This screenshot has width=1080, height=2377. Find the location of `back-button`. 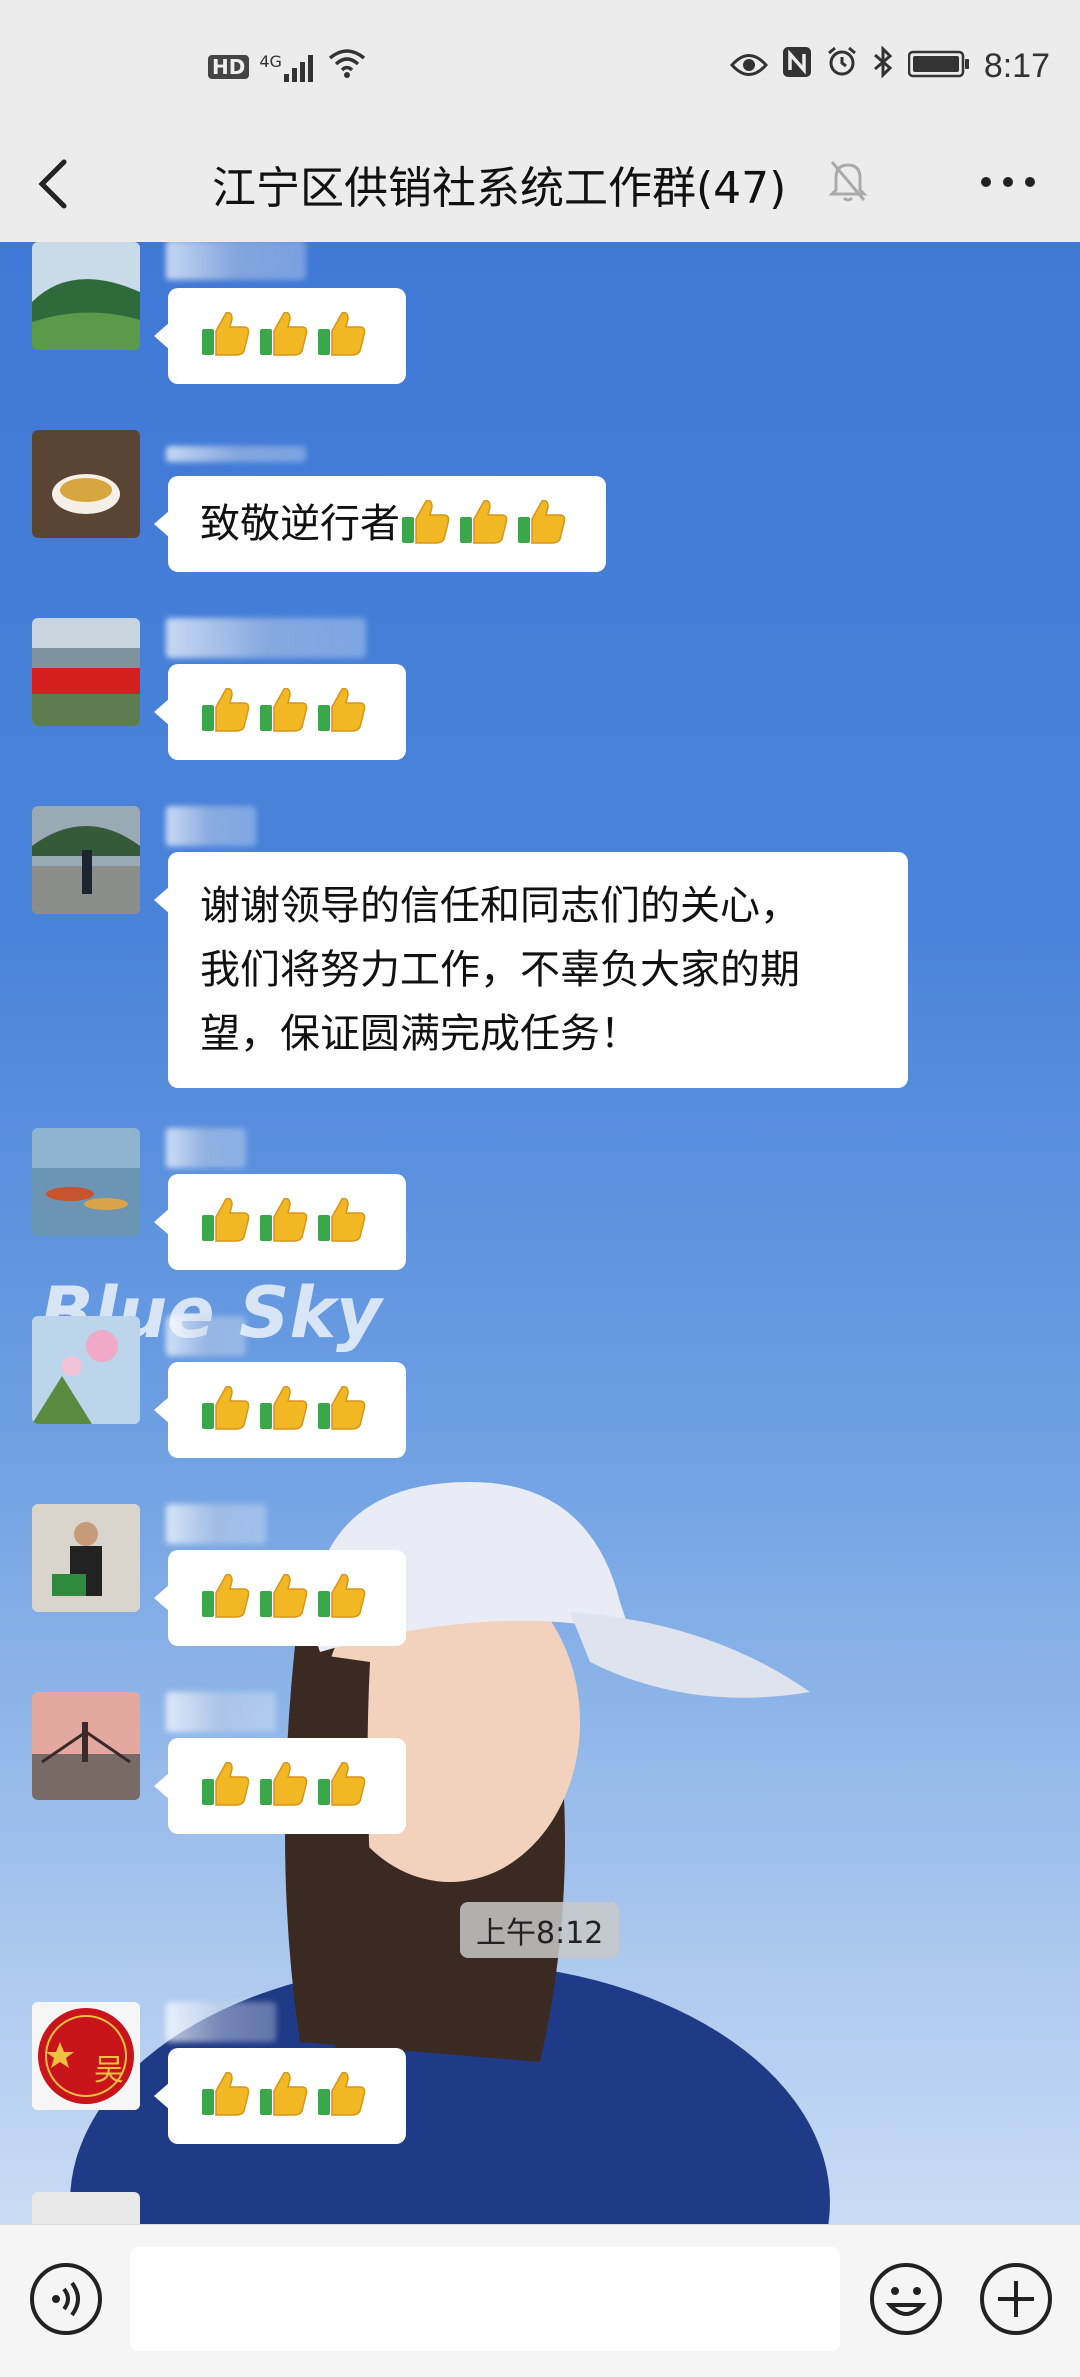

back-button is located at coordinates (54, 184).